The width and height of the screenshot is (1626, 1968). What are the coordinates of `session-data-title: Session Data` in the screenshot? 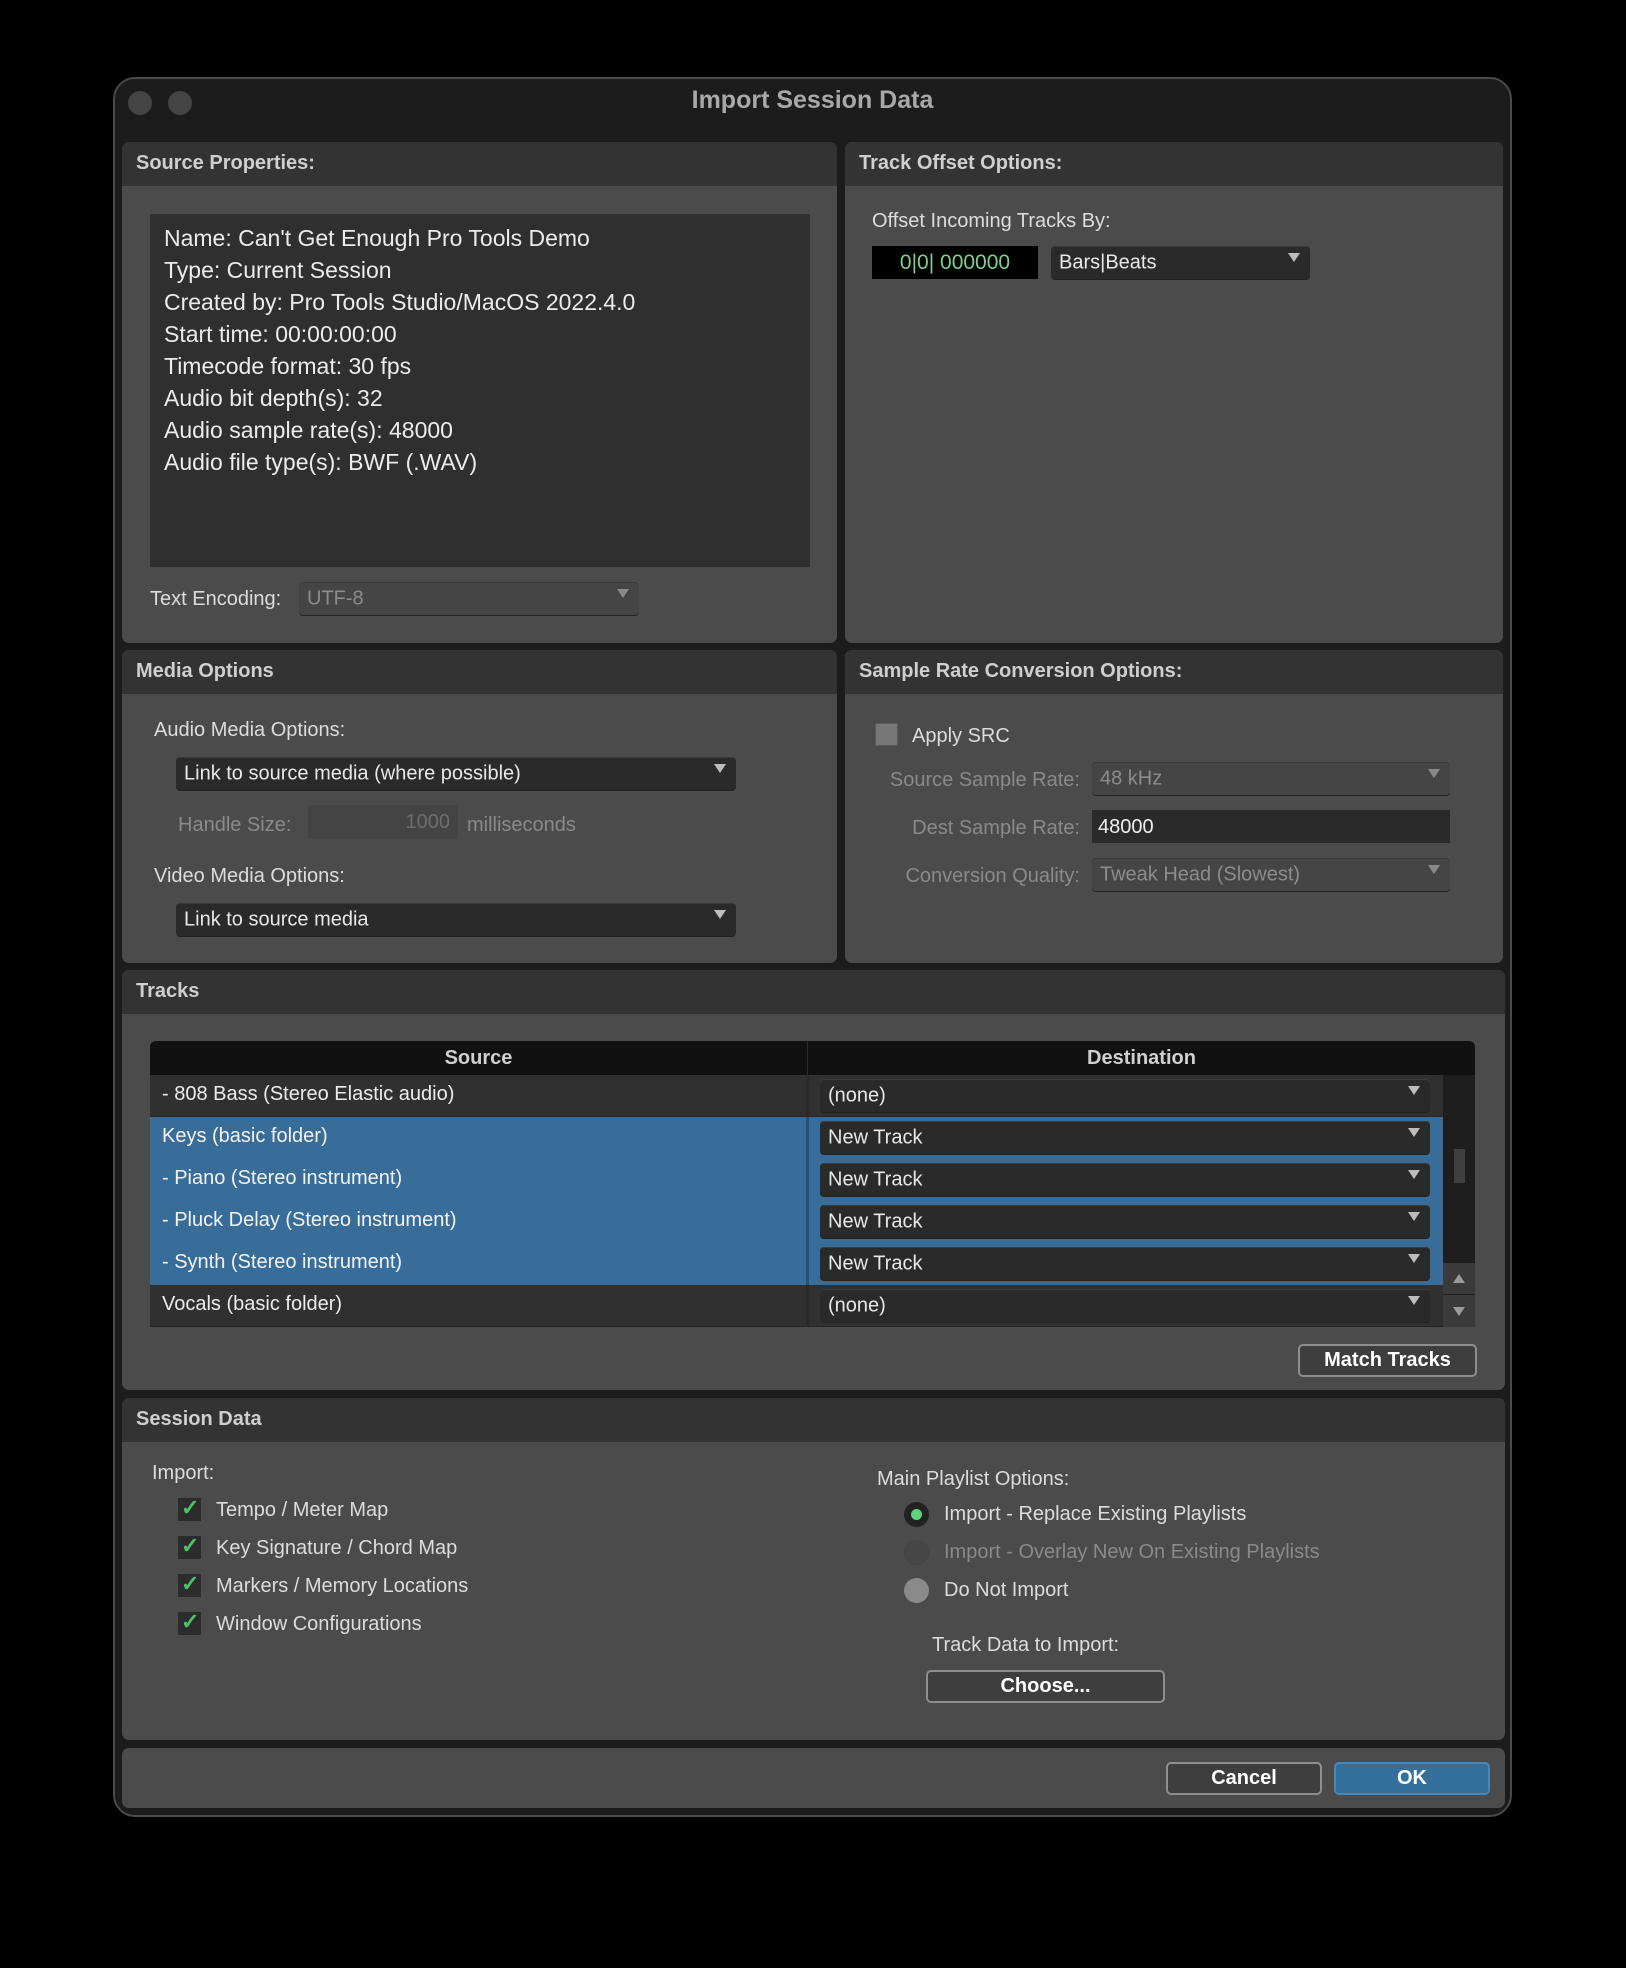 It's located at (199, 1419).